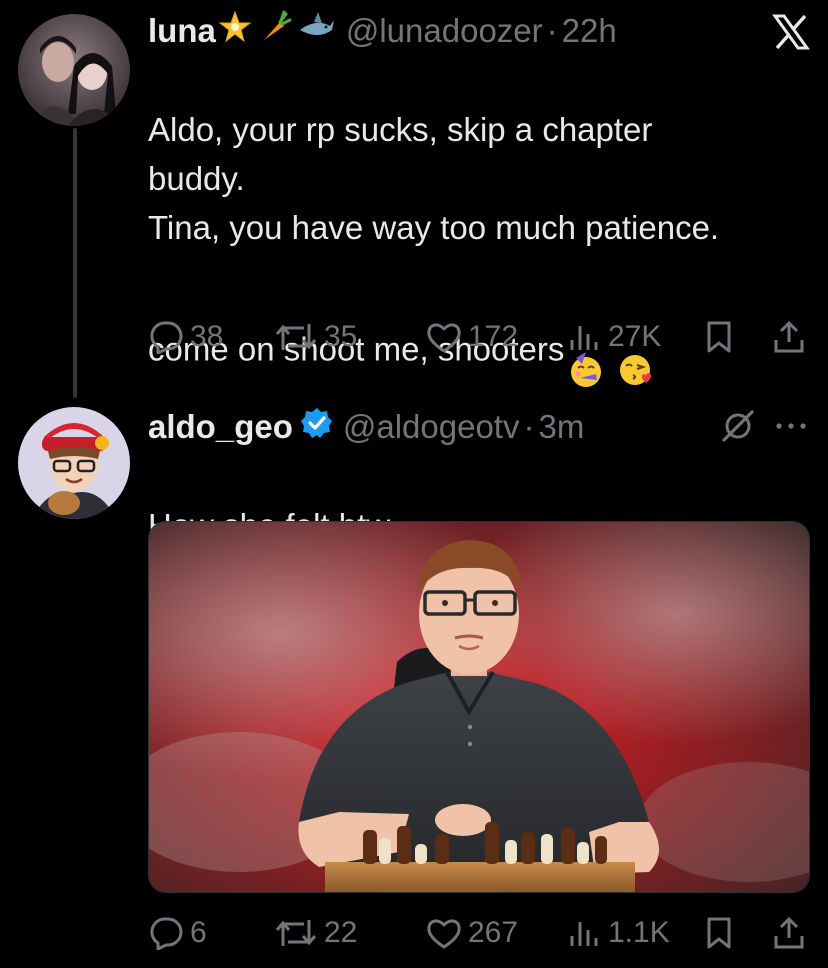 The width and height of the screenshot is (828, 968). I want to click on thread-connector-line, so click(75, 263).